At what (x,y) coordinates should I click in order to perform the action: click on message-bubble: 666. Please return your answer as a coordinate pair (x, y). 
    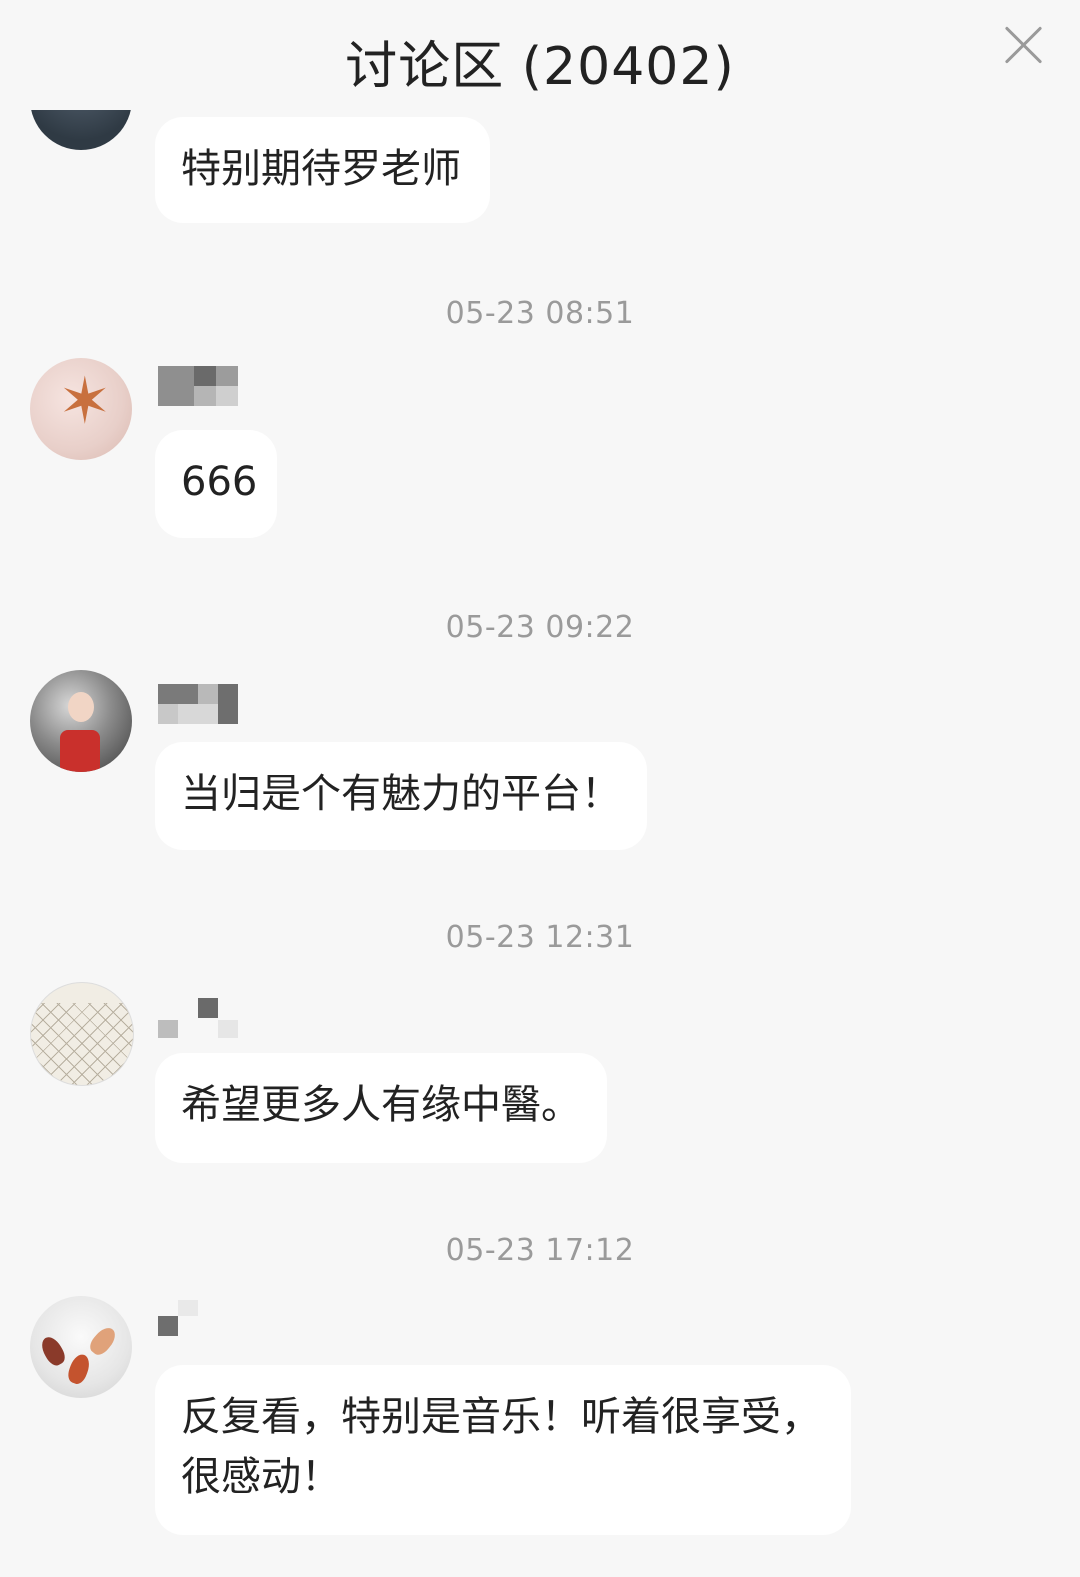
    Looking at the image, I should click on (216, 484).